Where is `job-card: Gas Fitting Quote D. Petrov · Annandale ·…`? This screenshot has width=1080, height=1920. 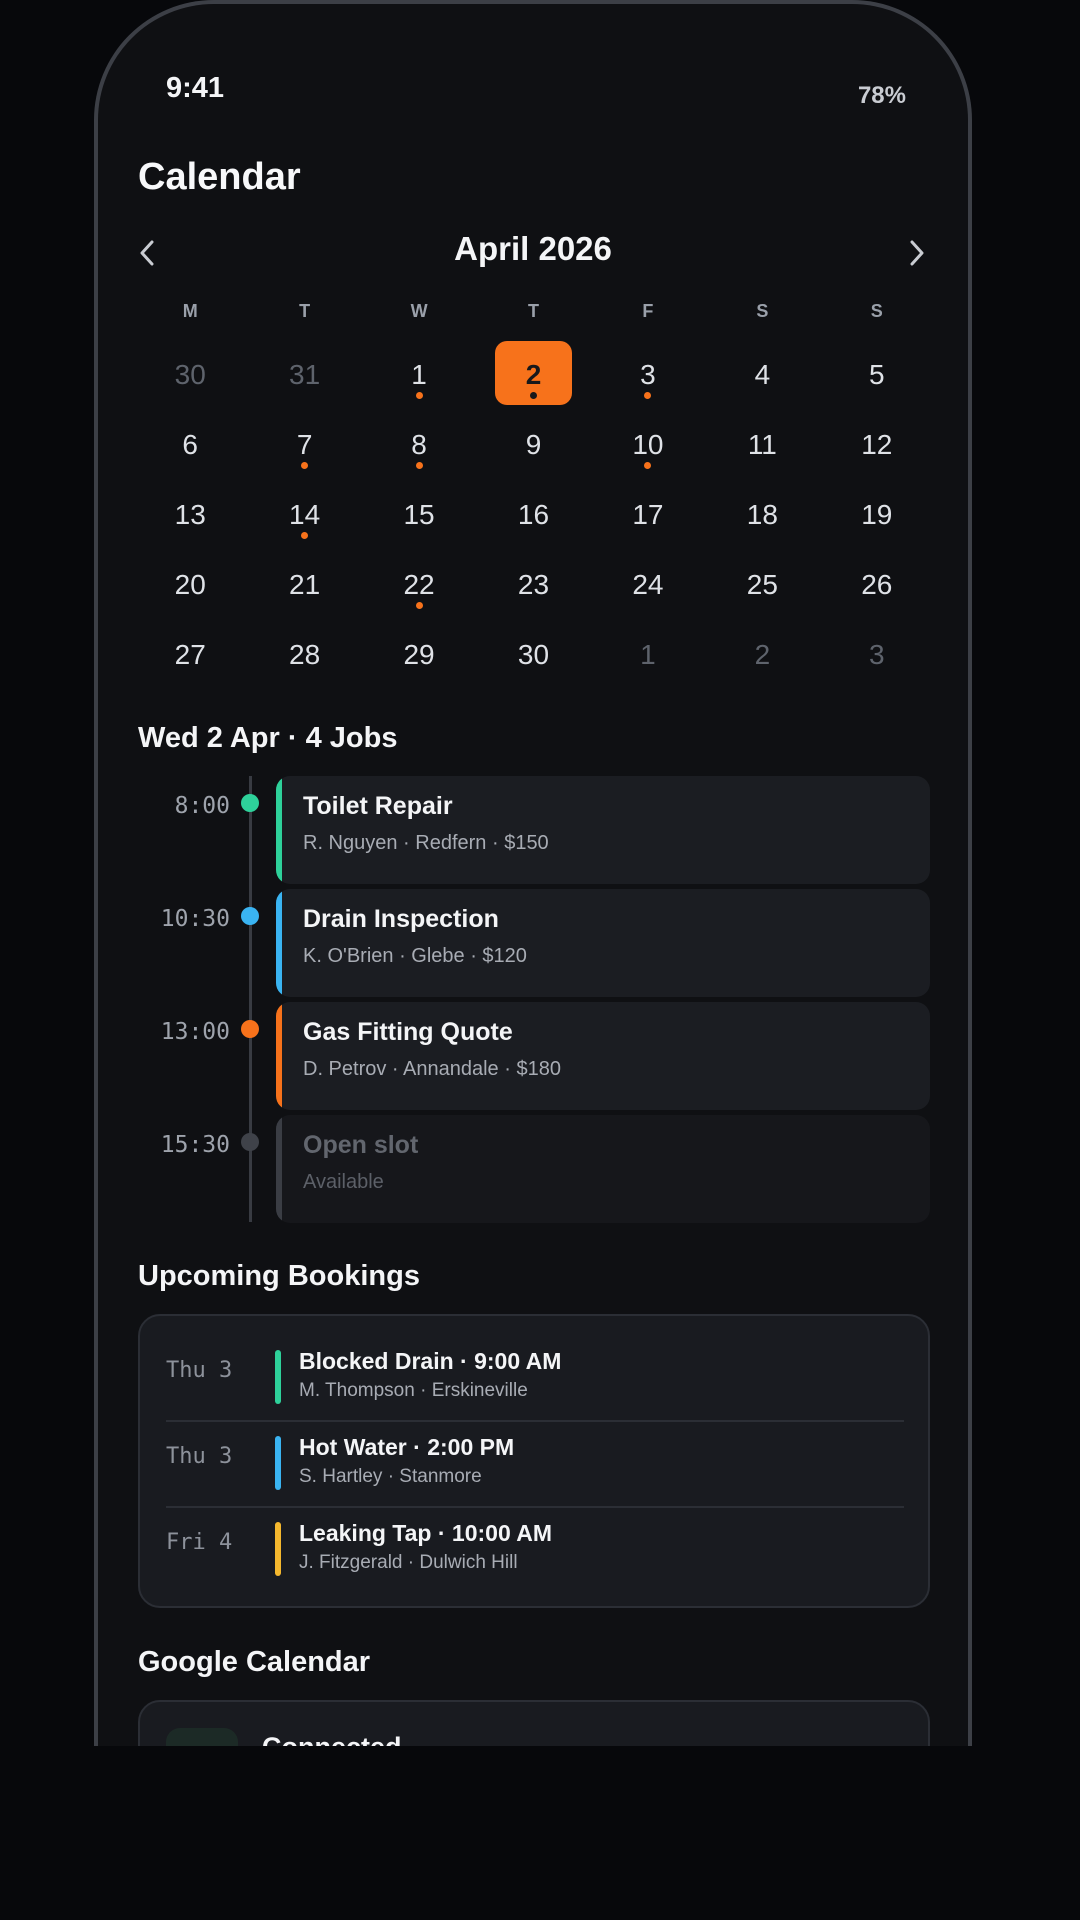
job-card: Gas Fitting Quote D. Petrov · Annandale ·… is located at coordinates (603, 1056).